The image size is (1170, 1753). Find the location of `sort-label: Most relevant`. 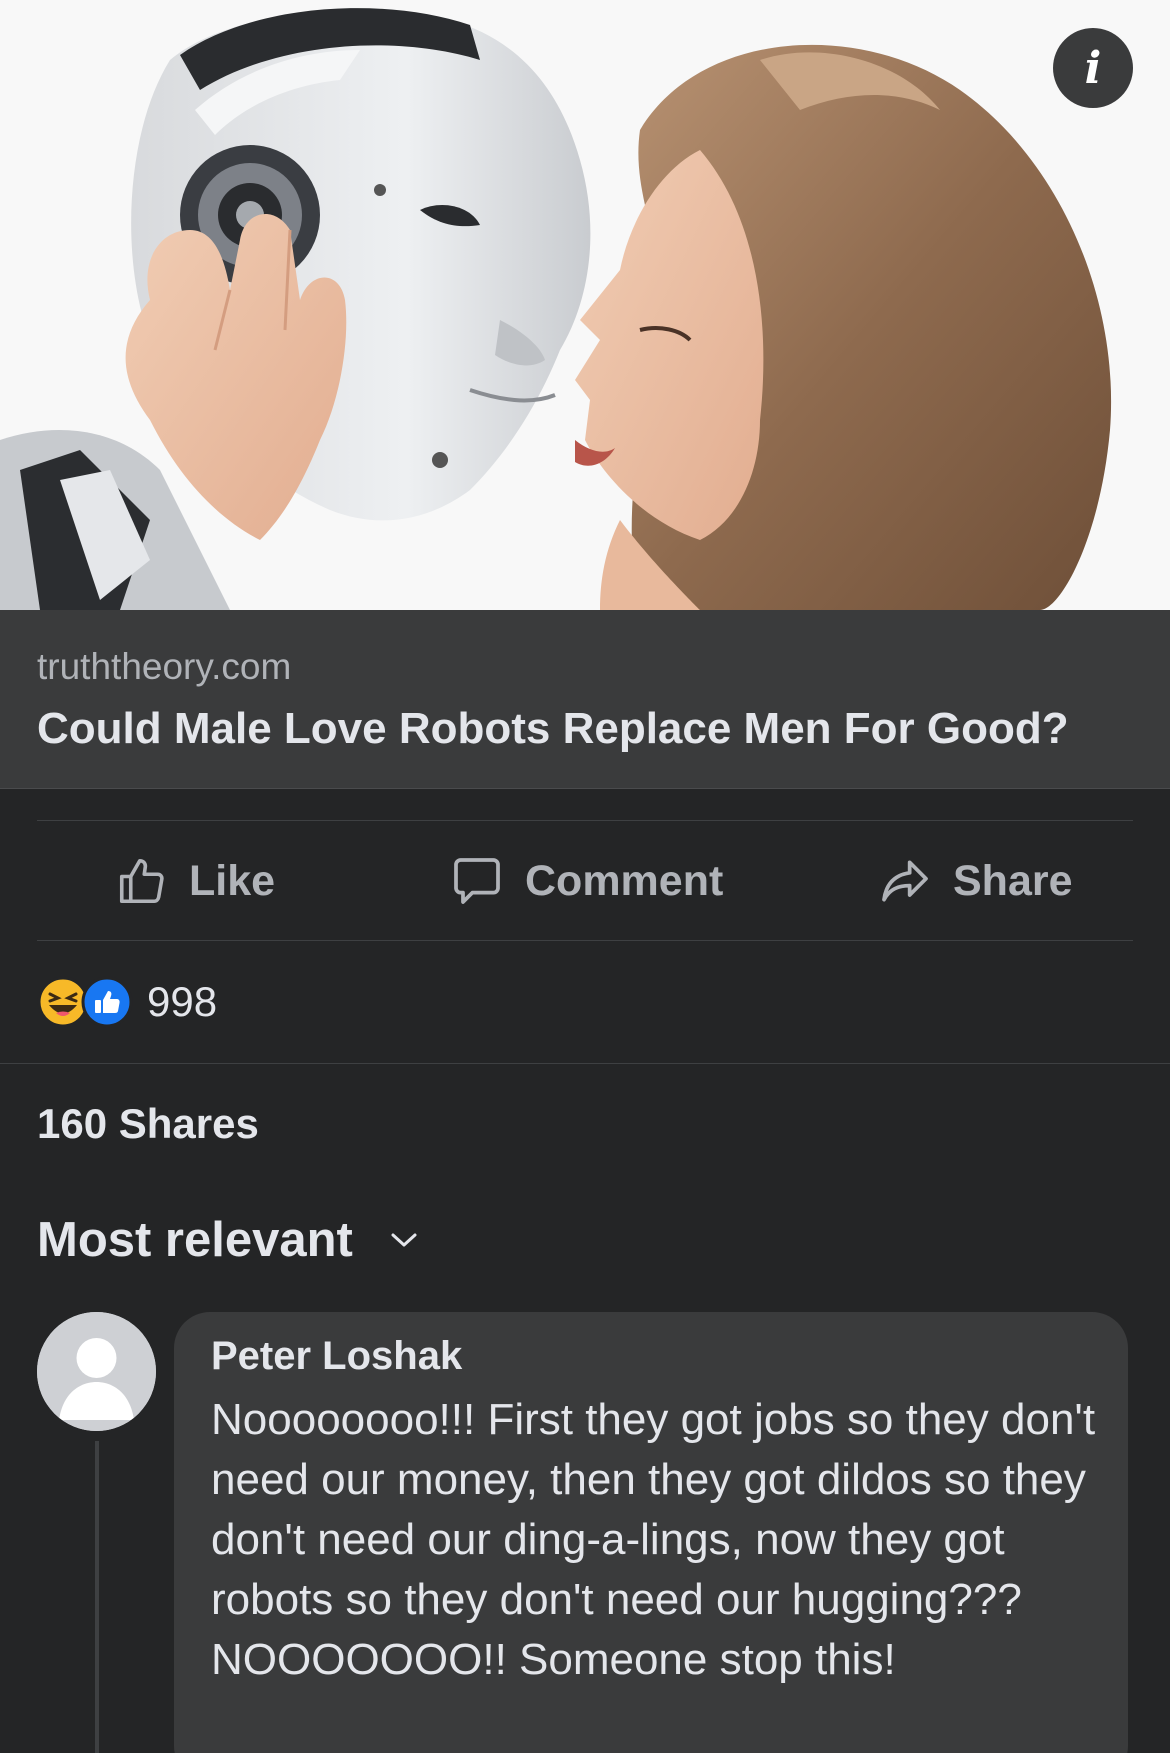

sort-label: Most relevant is located at coordinates (195, 1240).